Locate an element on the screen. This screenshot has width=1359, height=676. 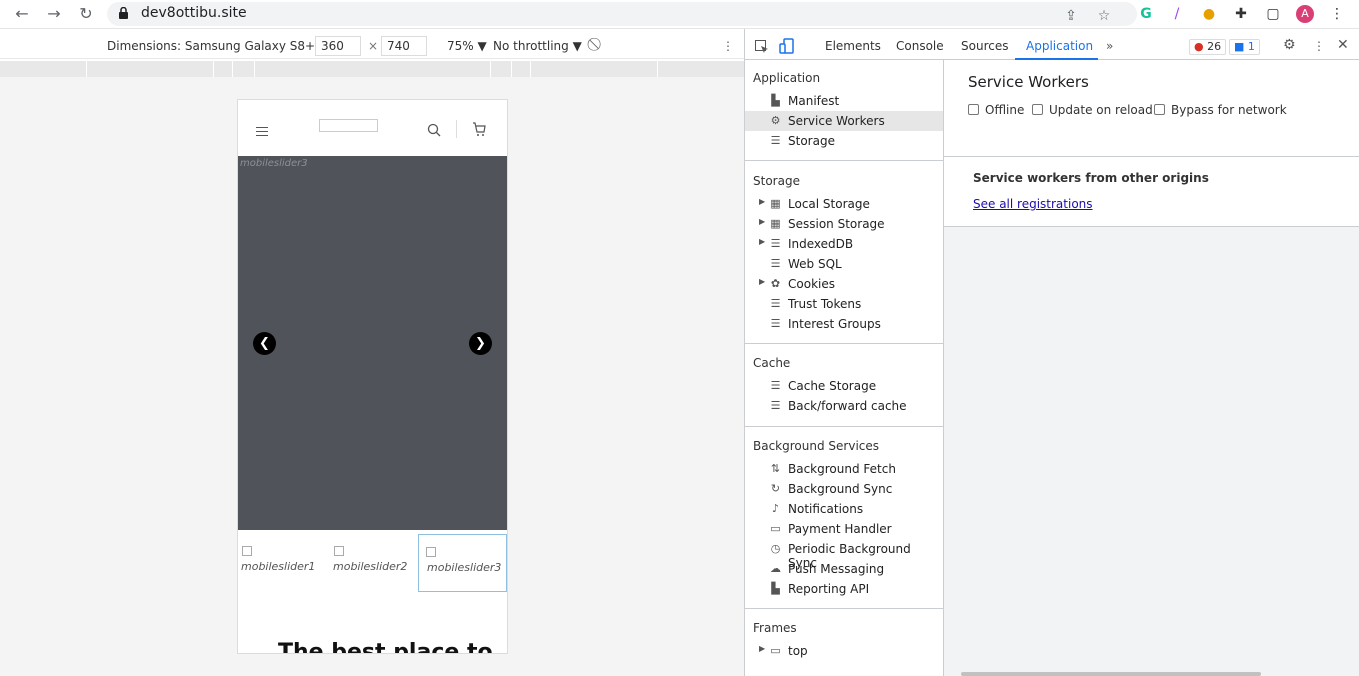
back-icon: ← is located at coordinates (22, 14).